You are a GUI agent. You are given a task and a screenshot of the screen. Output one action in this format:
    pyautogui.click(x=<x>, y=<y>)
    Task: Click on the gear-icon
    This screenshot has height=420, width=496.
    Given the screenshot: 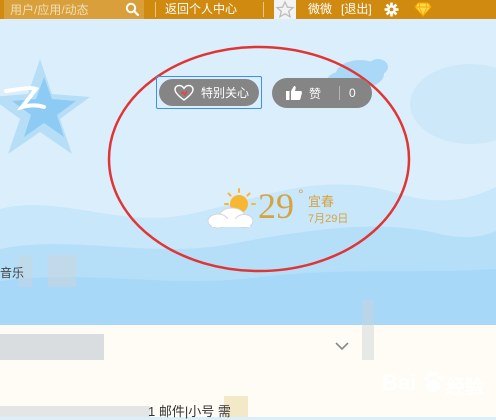 What is the action you would take?
    pyautogui.click(x=391, y=9)
    